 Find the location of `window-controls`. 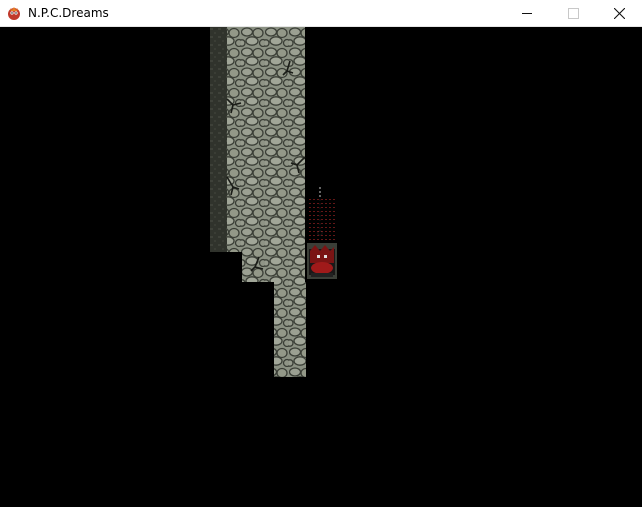

window-controls is located at coordinates (573, 13).